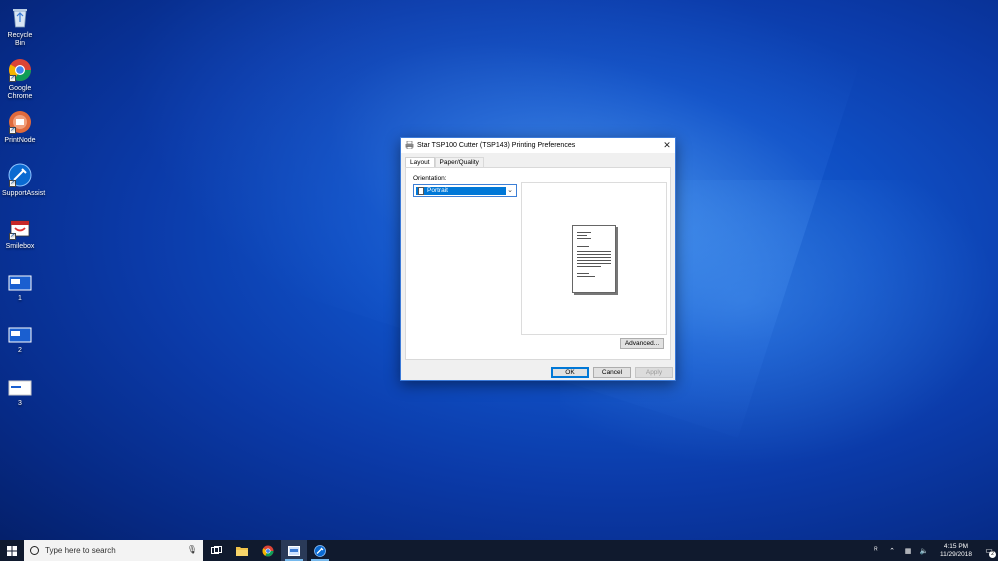 This screenshot has height=561, width=998. I want to click on notification-count-badge: 2, so click(992, 554).